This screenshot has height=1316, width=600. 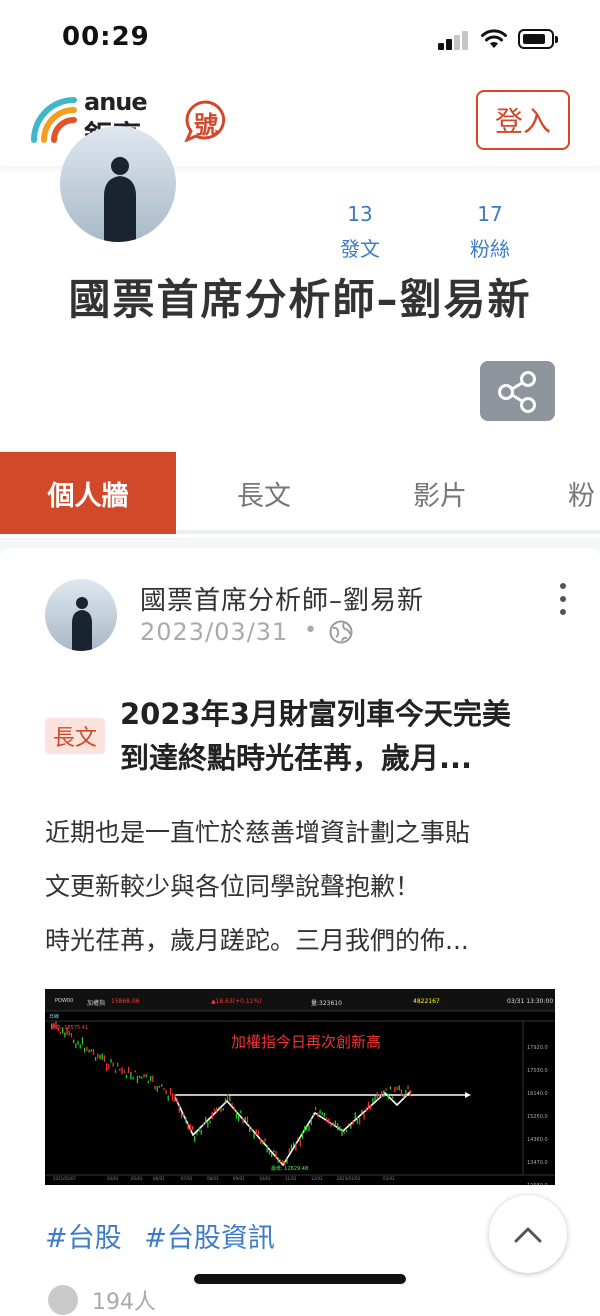 I want to click on wifi-icon, so click(x=494, y=38).